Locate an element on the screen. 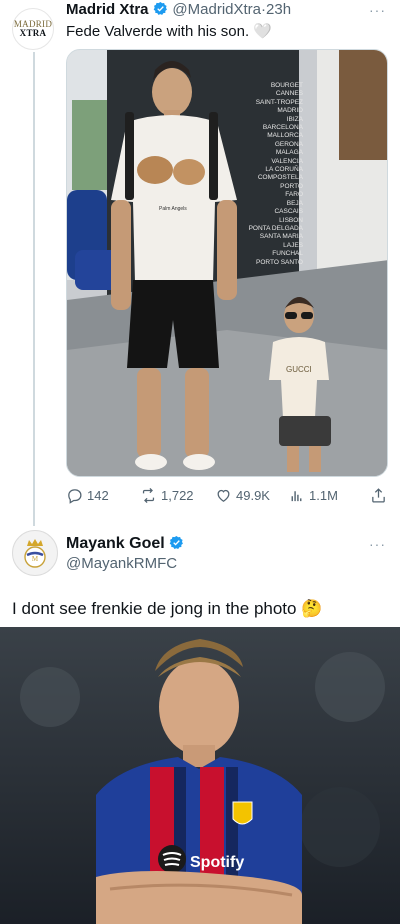 This screenshot has height=924, width=400. share-action is located at coordinates (378, 495).